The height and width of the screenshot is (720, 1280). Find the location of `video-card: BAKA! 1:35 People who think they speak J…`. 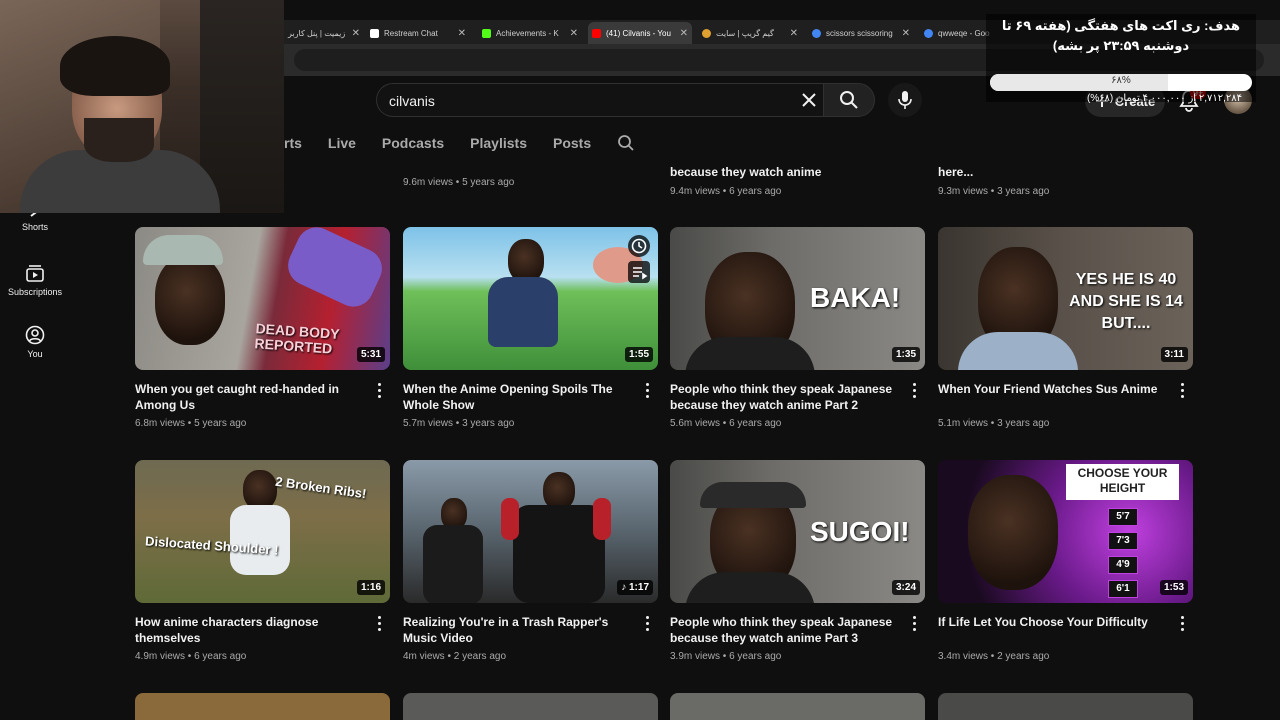

video-card: BAKA! 1:35 People who think they speak J… is located at coordinates (797, 328).